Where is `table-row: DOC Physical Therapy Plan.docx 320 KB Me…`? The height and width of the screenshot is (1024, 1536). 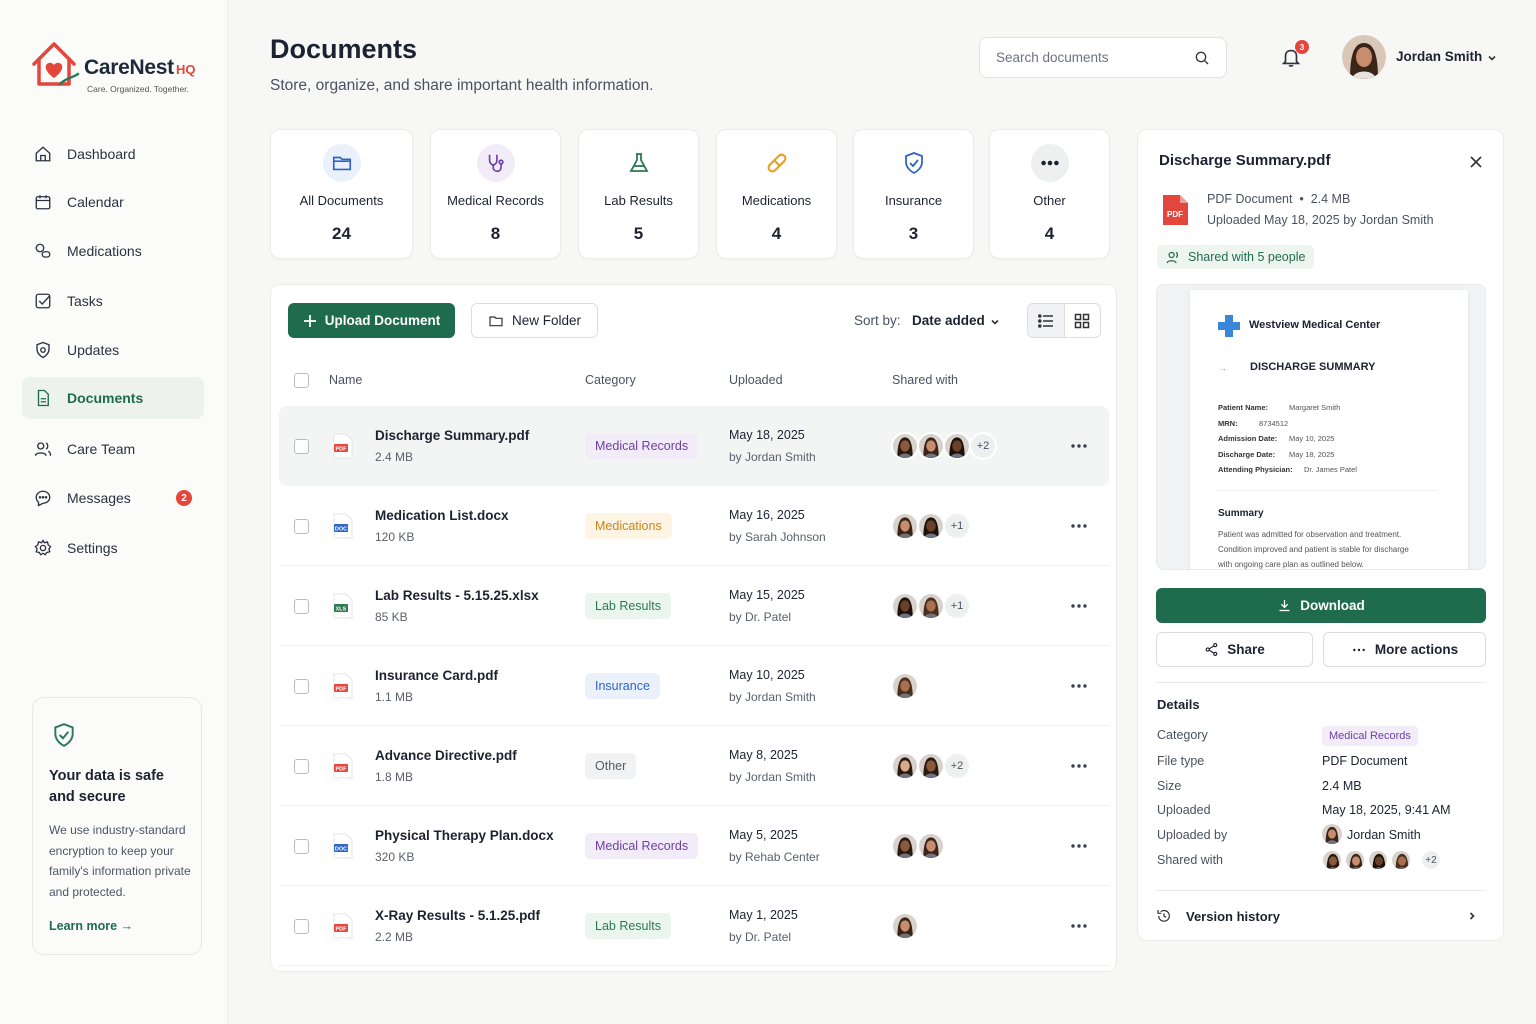 table-row: DOC Physical Therapy Plan.docx 320 KB Me… is located at coordinates (694, 846).